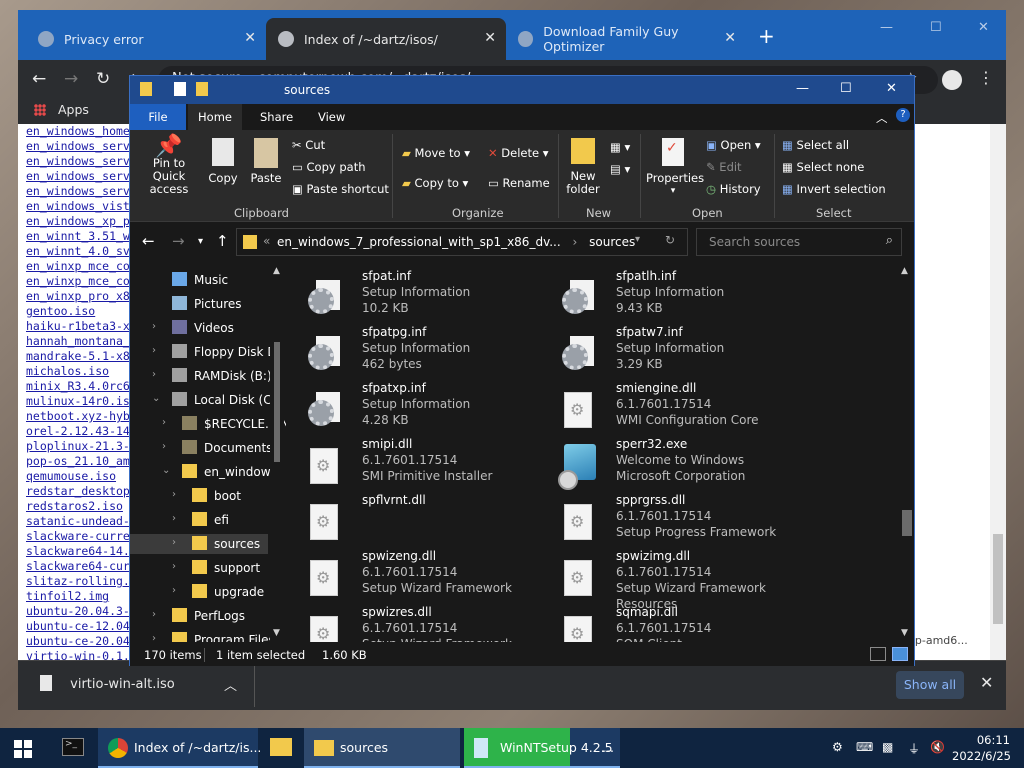  Describe the element at coordinates (864, 747) in the screenshot. I see `keyboard-icon: ⌨` at that location.